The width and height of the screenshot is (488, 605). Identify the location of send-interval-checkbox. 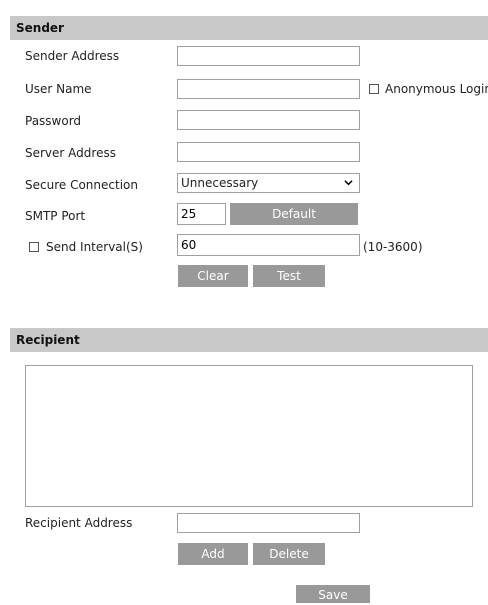
(34, 247).